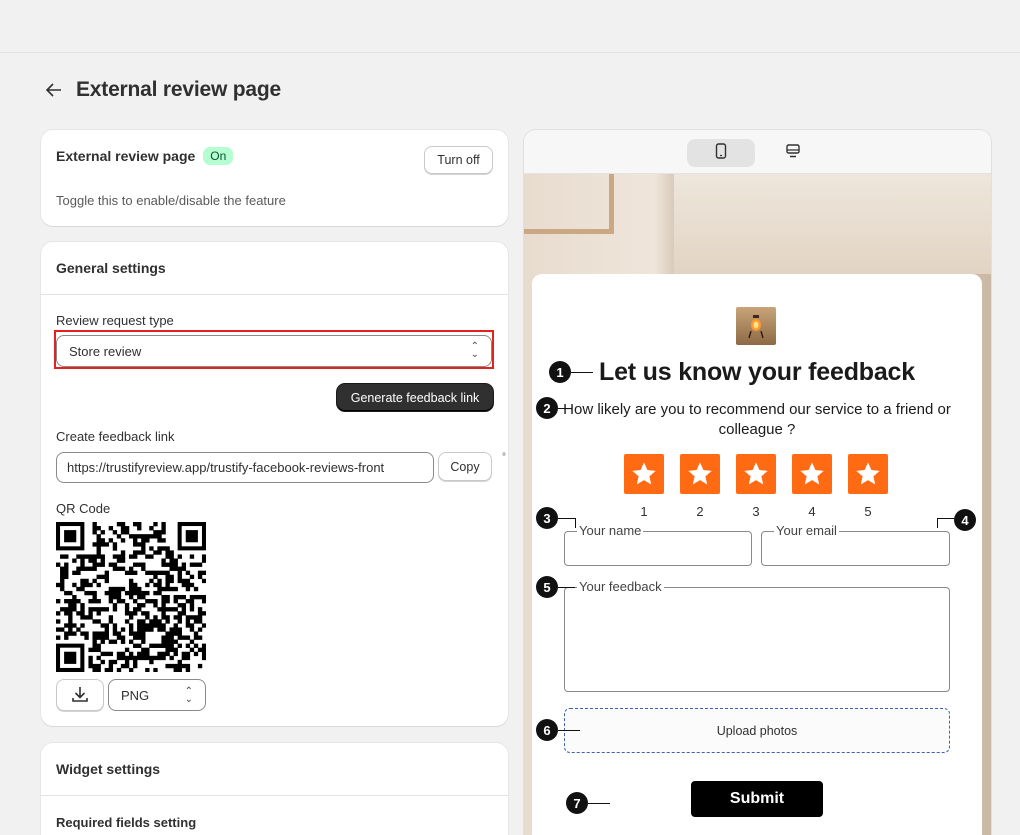 The width and height of the screenshot is (1020, 835). What do you see at coordinates (458, 160) in the screenshot?
I see `turn-off-button: Turn off` at bounding box center [458, 160].